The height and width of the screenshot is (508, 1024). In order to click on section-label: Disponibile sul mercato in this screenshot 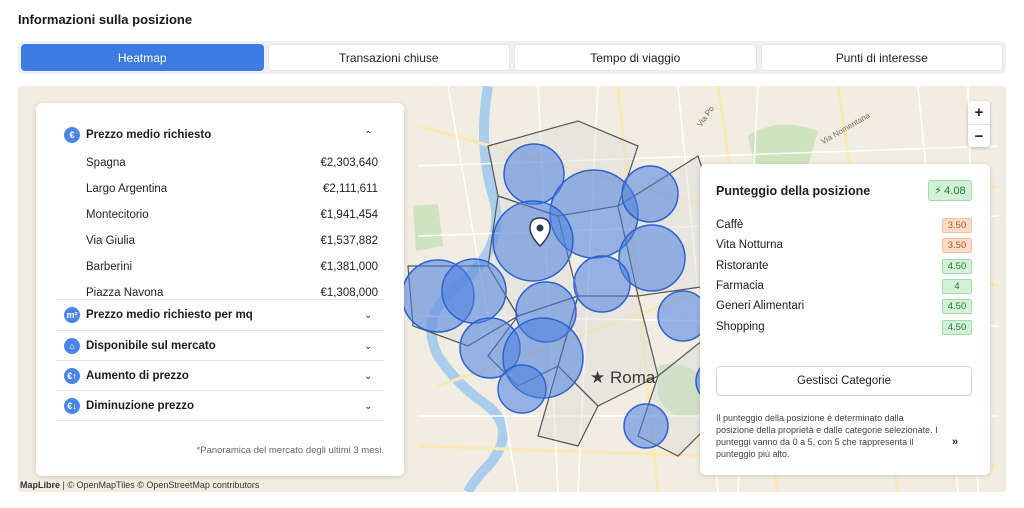, I will do `click(151, 346)`.